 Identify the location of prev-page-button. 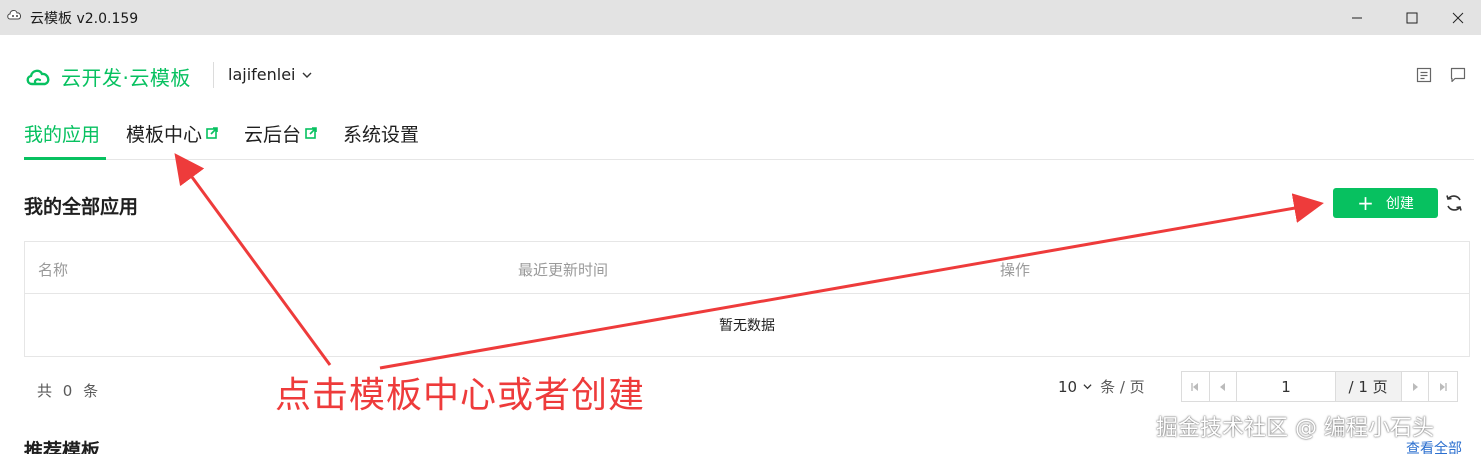
(1224, 386).